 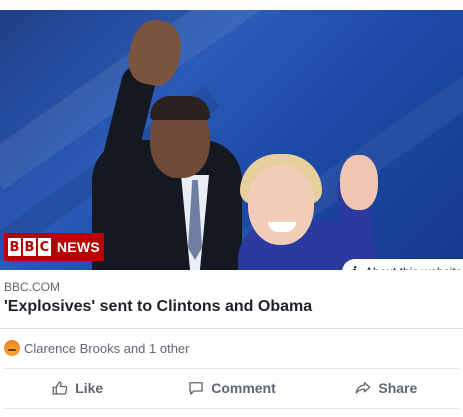 I want to click on reactions-summary: Clarence Brooks and 1 other, so click(x=231, y=348).